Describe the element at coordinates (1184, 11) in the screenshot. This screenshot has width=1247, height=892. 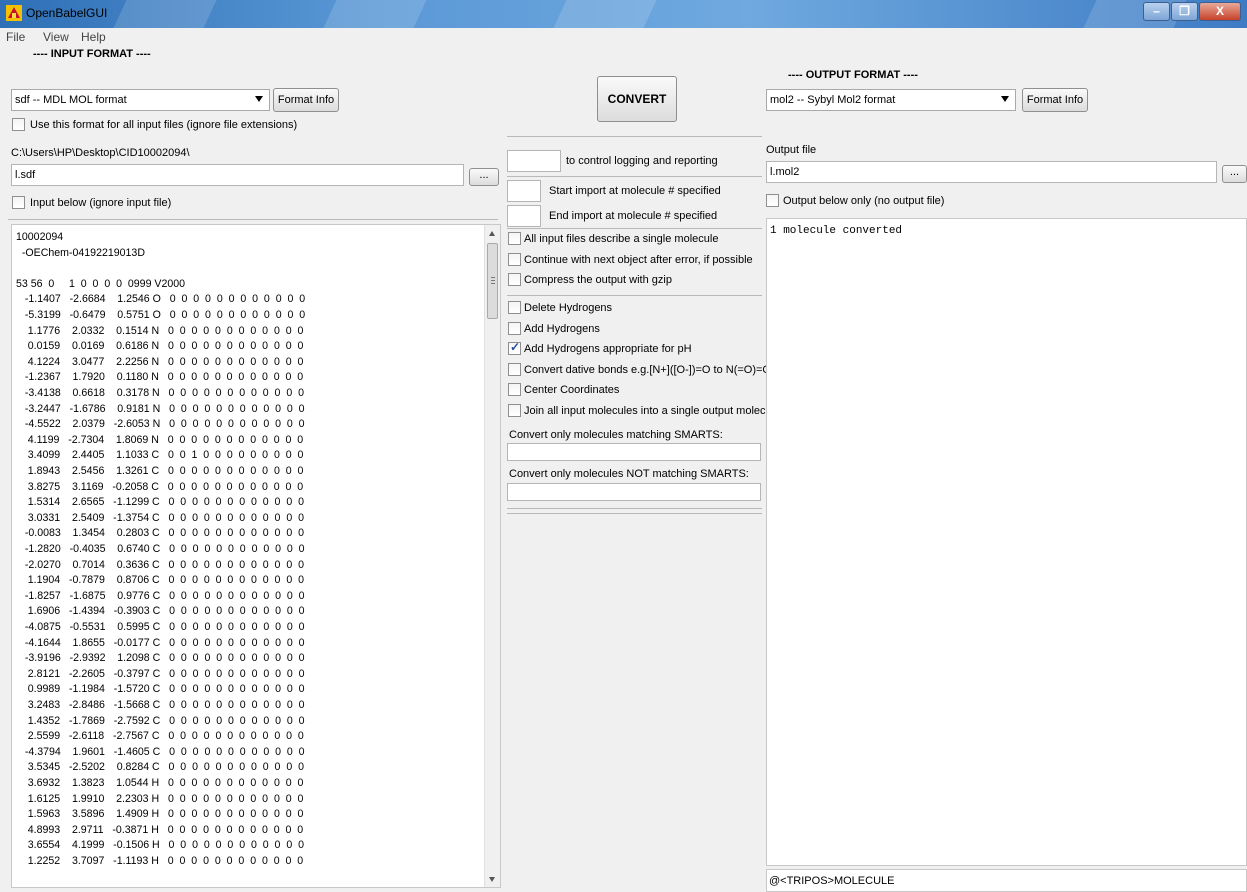
I see `restore-icon: ❐` at that location.